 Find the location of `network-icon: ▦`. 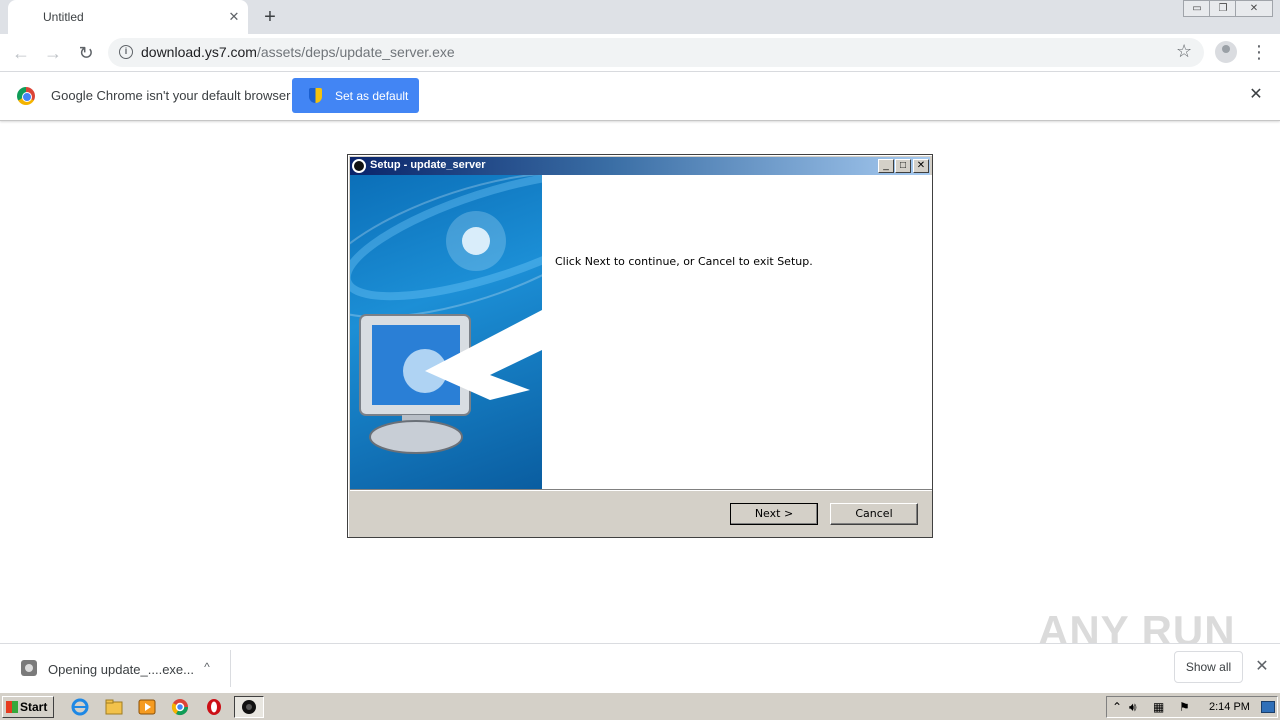

network-icon: ▦ is located at coordinates (1158, 707).